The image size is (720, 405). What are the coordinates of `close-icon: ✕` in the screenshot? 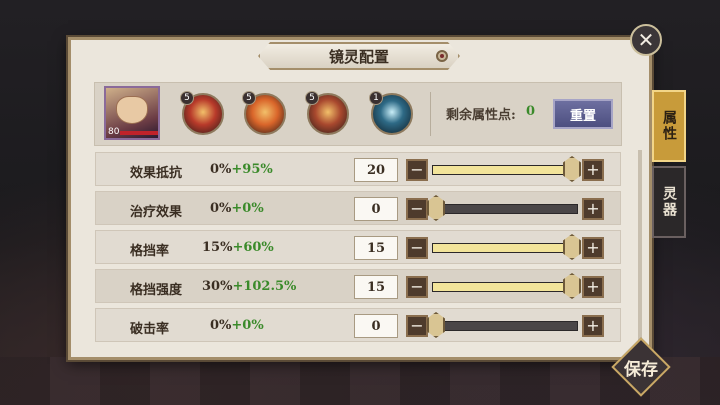 It's located at (646, 40).